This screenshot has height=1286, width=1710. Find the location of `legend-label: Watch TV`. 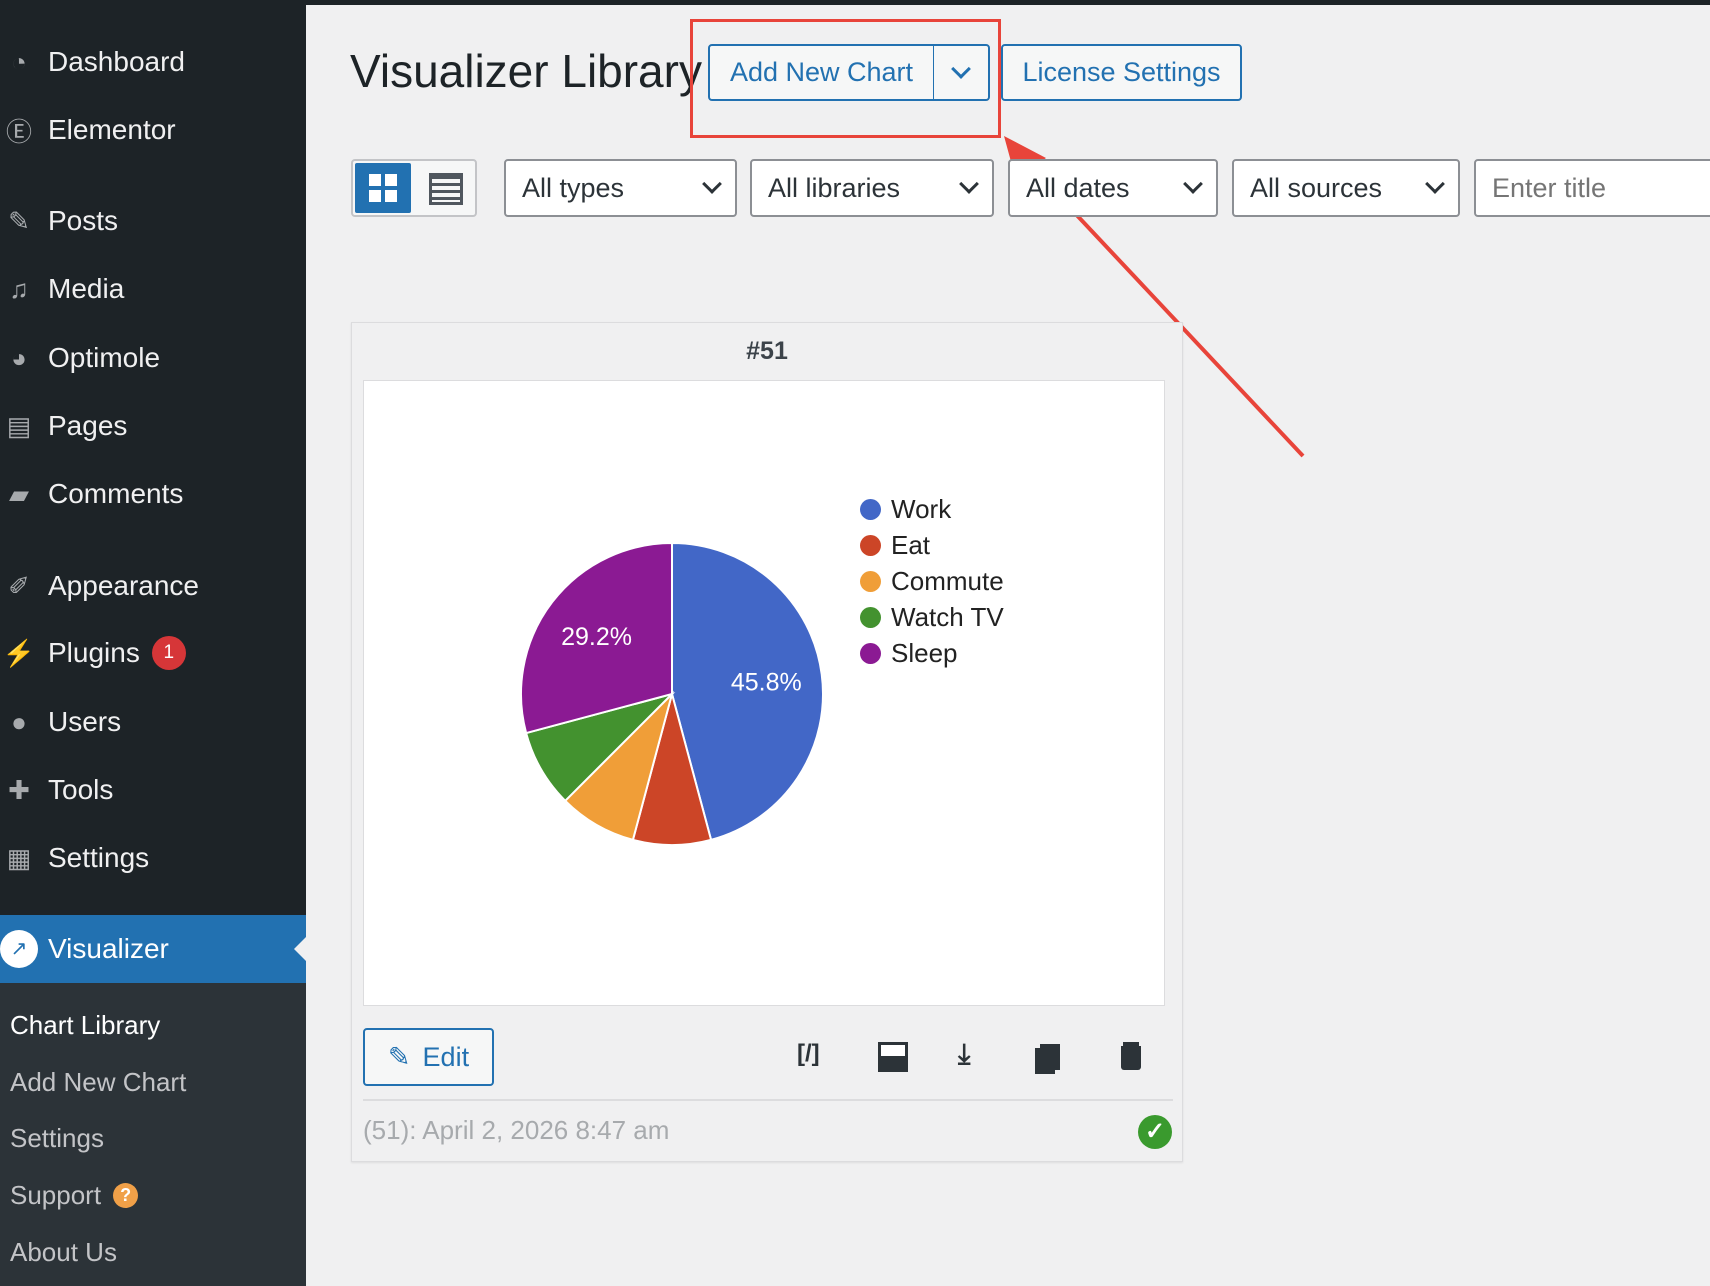

legend-label: Watch TV is located at coordinates (947, 617).